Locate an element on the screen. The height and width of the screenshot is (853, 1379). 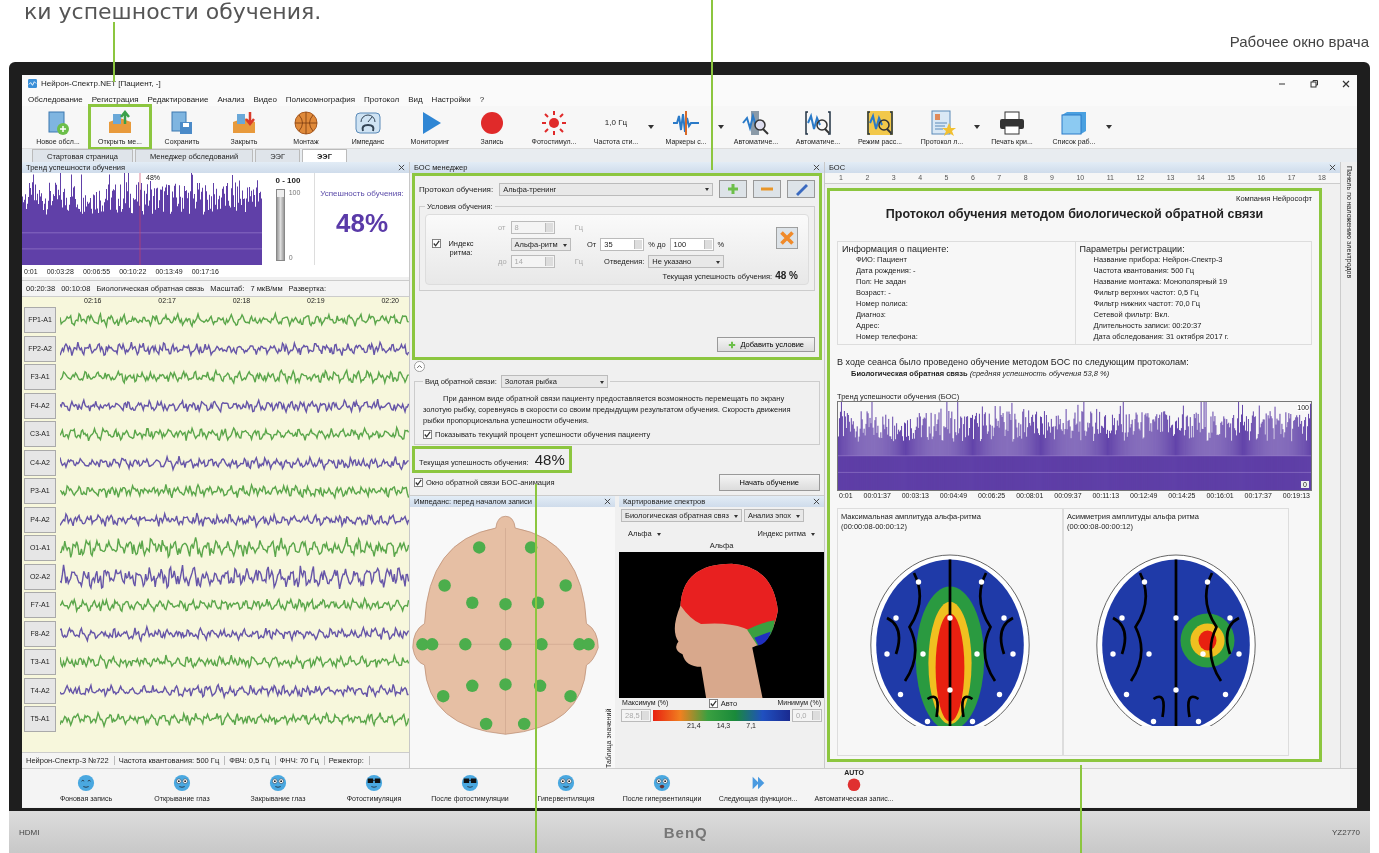
menu-item: Настройки is located at coordinates (451, 99).